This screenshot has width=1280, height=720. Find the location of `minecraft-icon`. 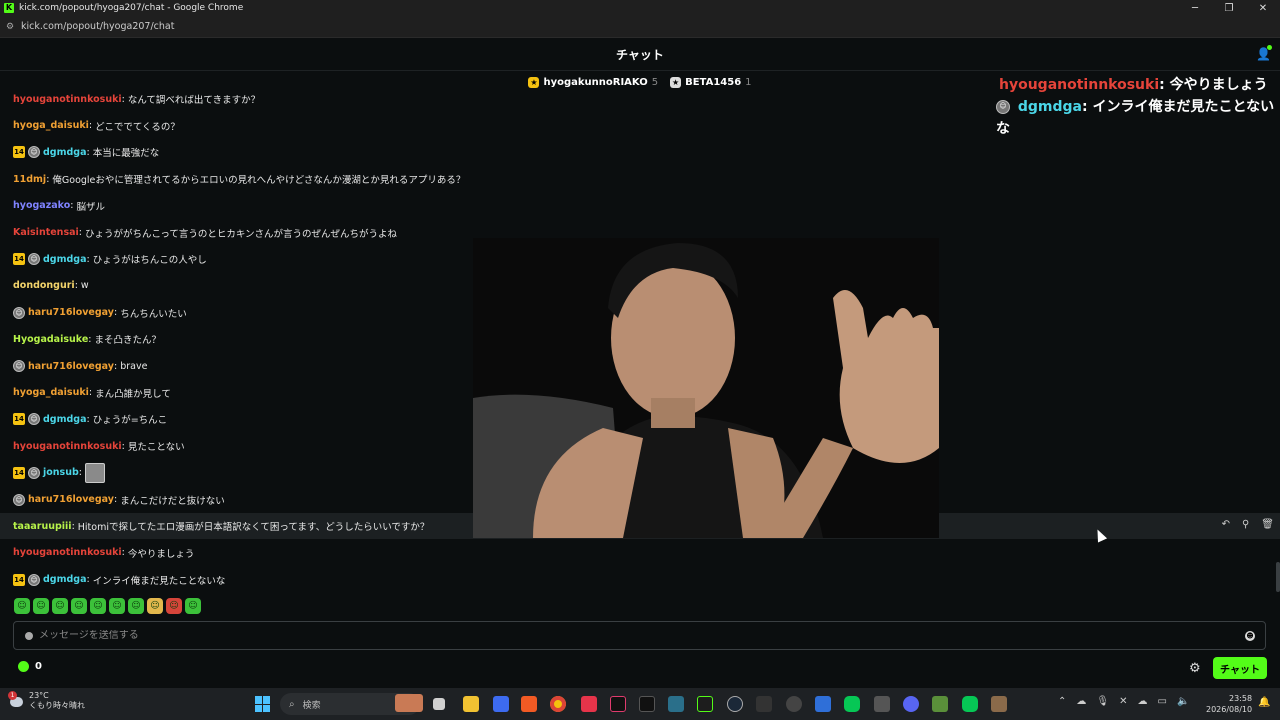

minecraft-icon is located at coordinates (940, 704).